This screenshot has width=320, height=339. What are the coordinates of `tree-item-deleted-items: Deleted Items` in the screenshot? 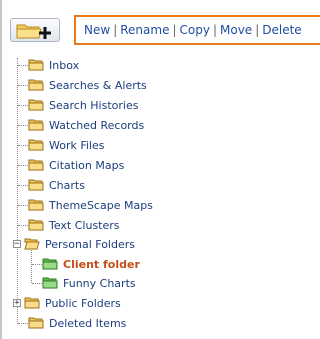 It's located at (77, 323).